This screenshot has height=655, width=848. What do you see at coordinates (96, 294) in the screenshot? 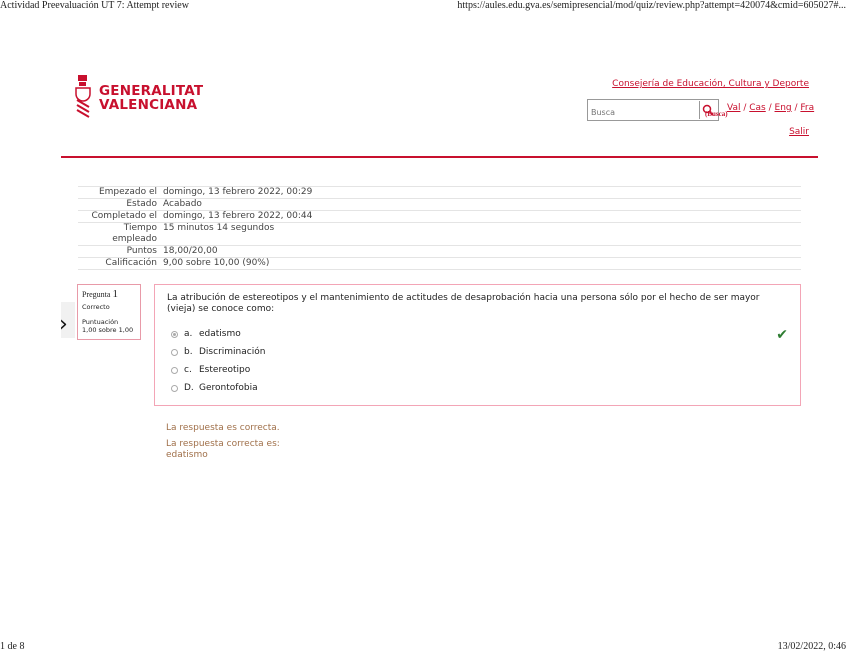
I see `question-label: Pregunta` at bounding box center [96, 294].